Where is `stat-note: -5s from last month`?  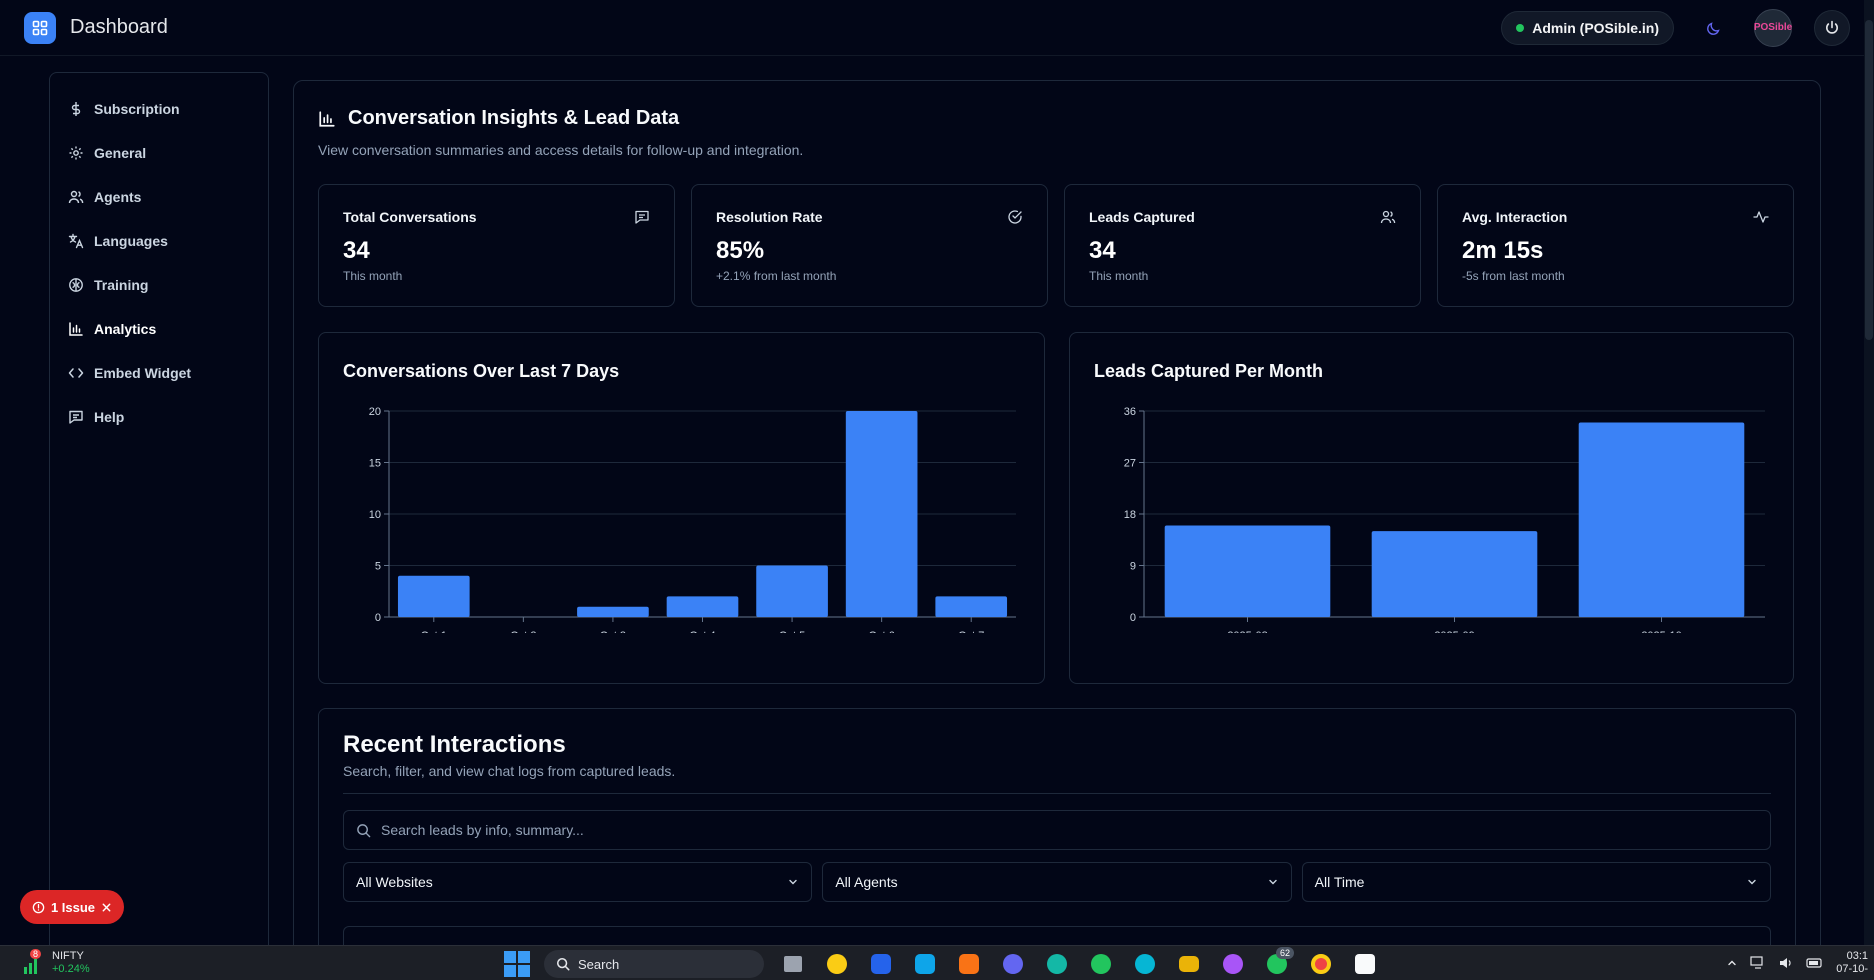
stat-note: -5s from last month is located at coordinates (1513, 276).